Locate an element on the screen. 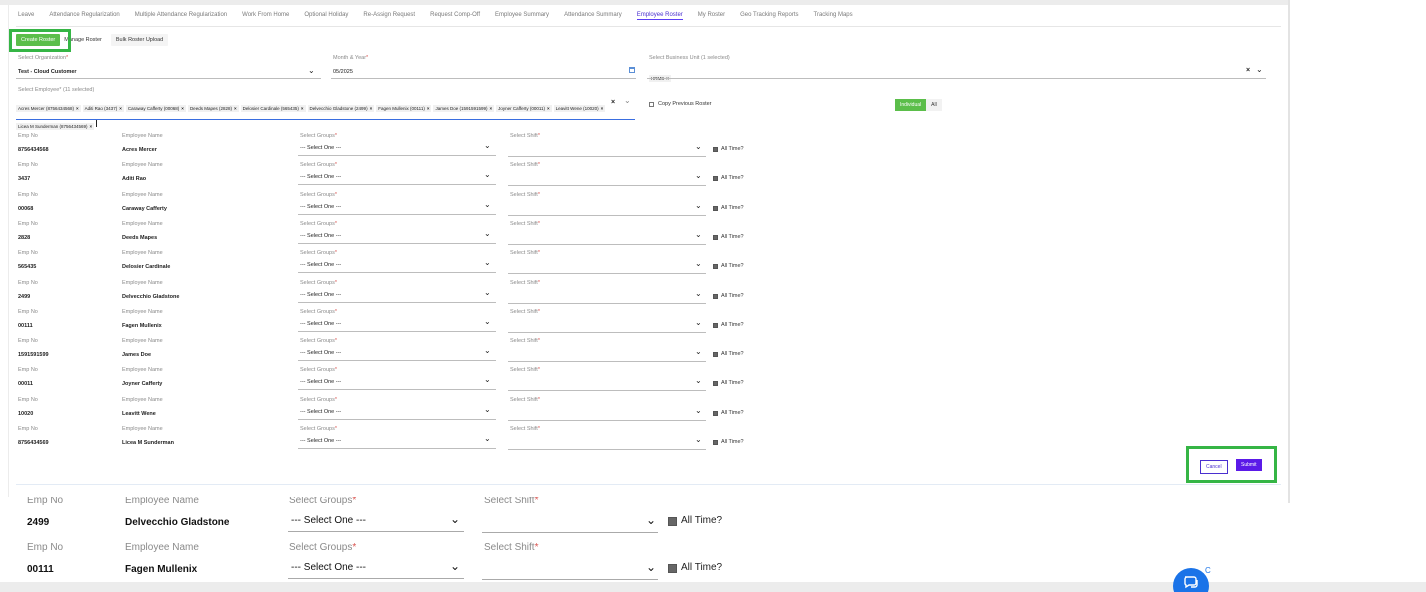 Image resolution: width=1426 pixels, height=592 pixels. org-chevron-down-icon: ⌄ is located at coordinates (311, 71).